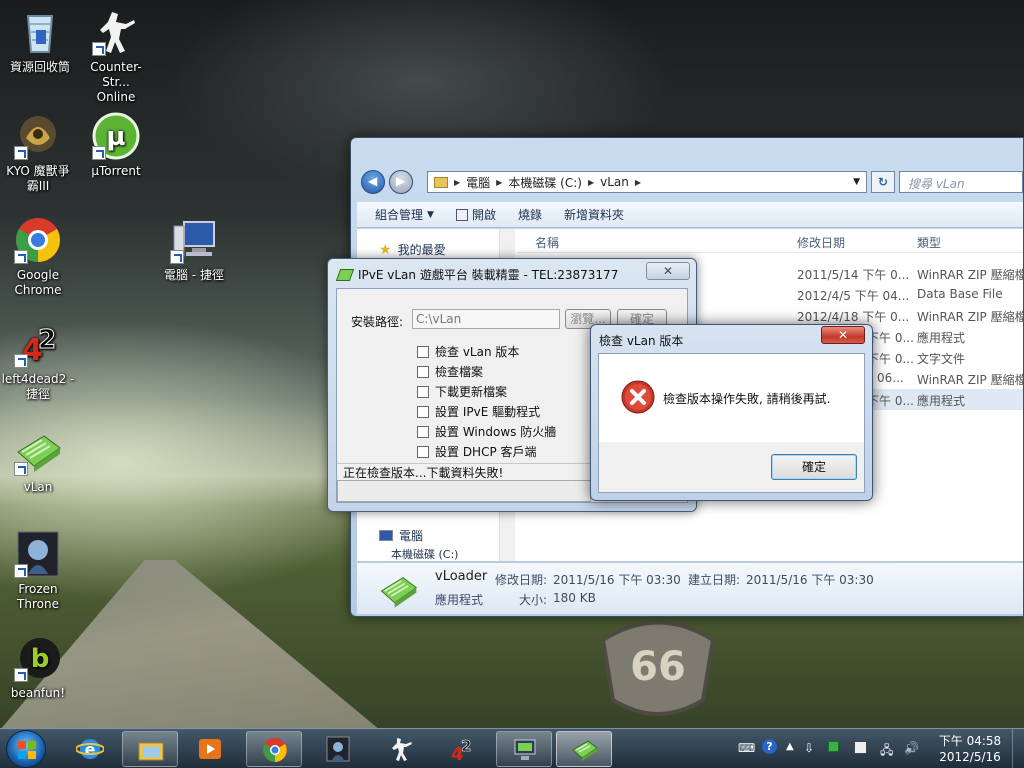 This screenshot has height=768, width=1024. Describe the element at coordinates (38, 275) in the screenshot. I see `desktop-icon-label: Google` at that location.